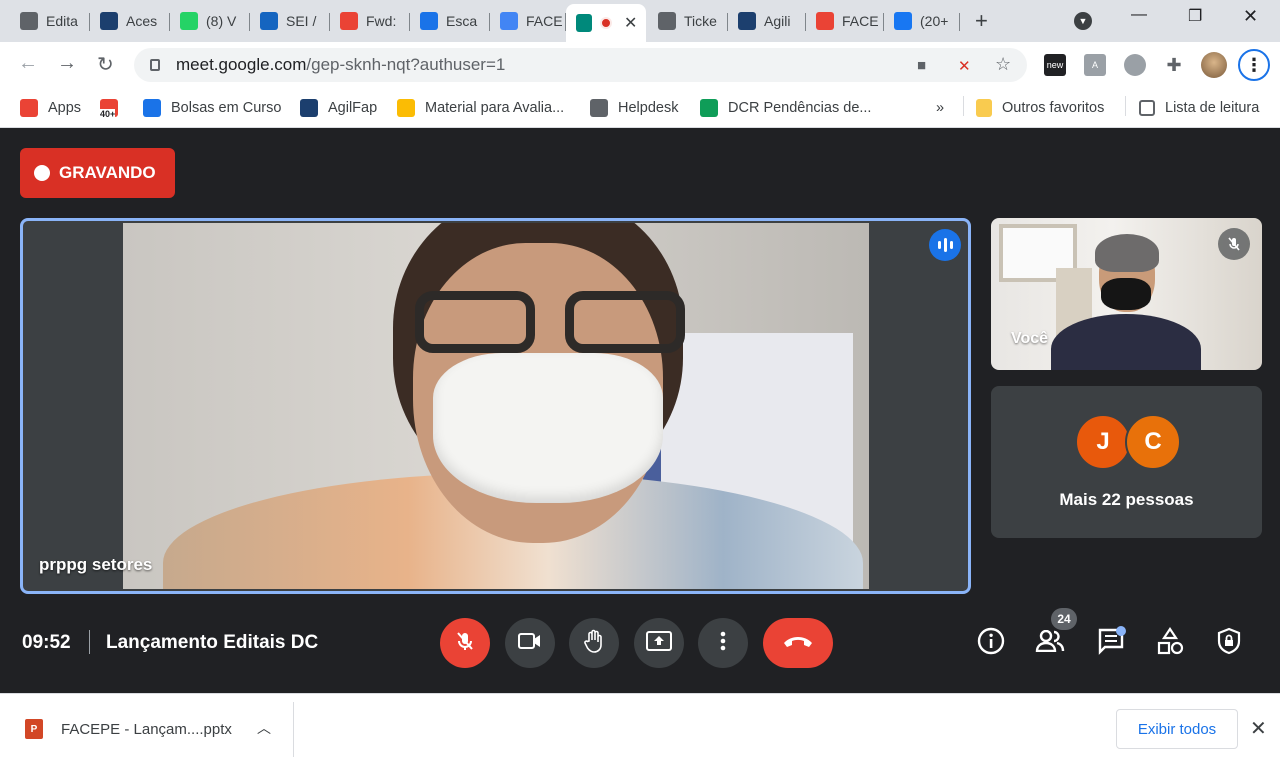 The width and height of the screenshot is (1280, 763). I want to click on bookmarks-overflow-button: », so click(940, 108).